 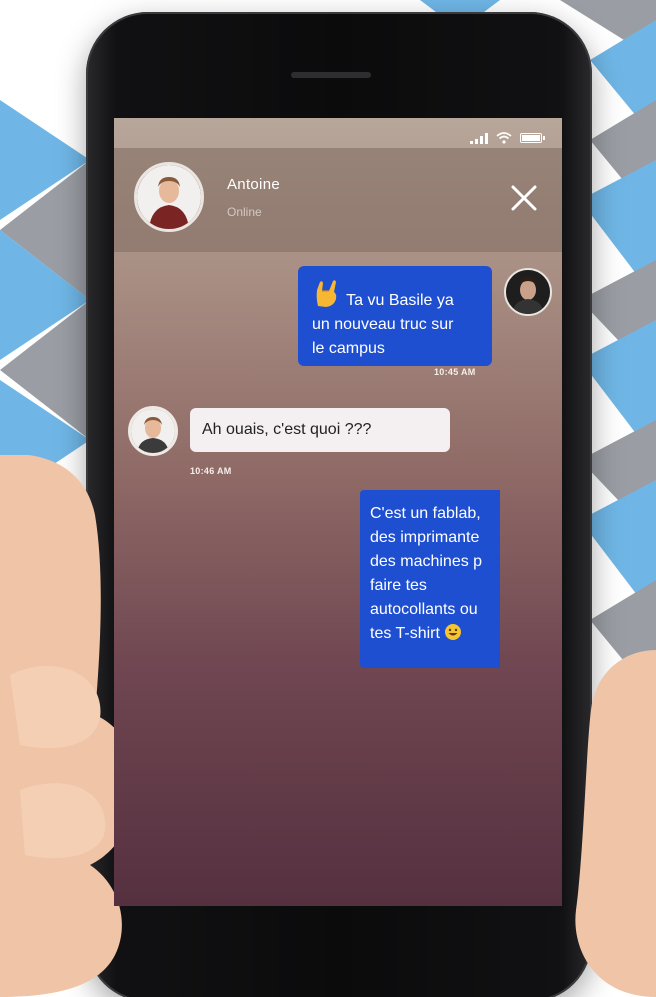 I want to click on rock-hand-emoji-icon, so click(x=326, y=293).